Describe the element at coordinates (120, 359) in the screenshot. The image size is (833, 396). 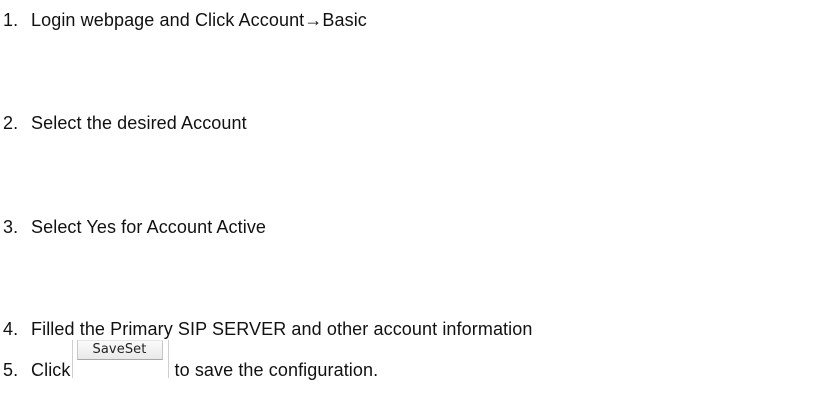
I see `saveset-button-image: SaveSet` at that location.